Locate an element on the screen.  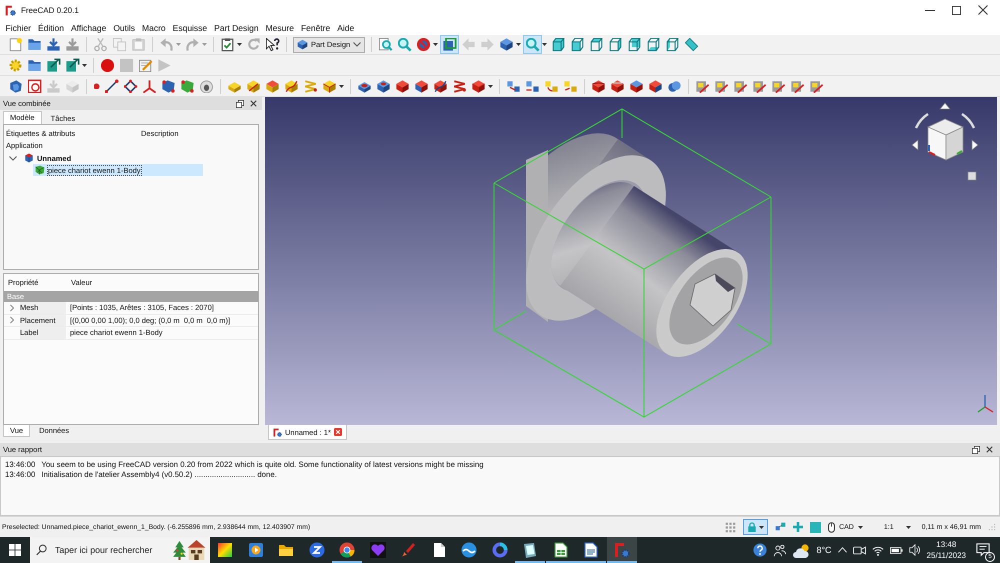
axis-cross-icon is located at coordinates (986, 404).